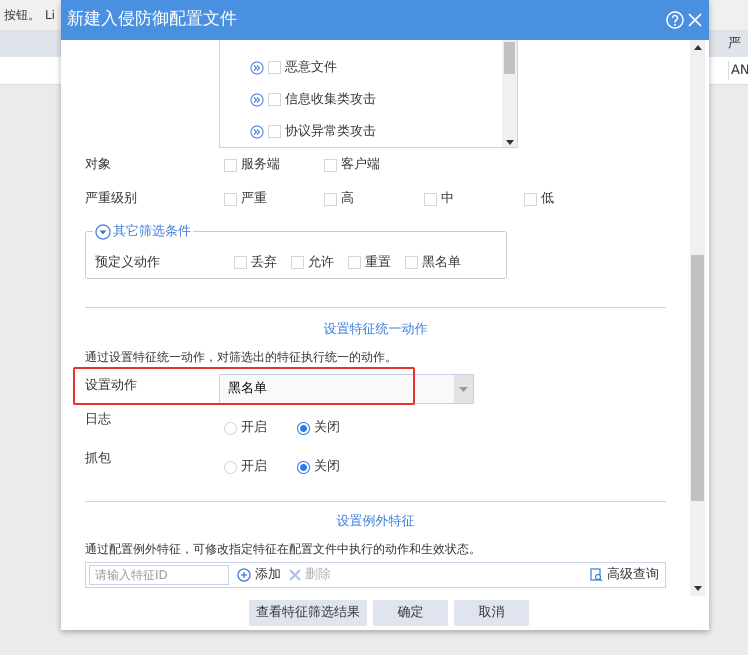 The image size is (748, 655). Describe the element at coordinates (375, 330) in the screenshot. I see `section-heading: 设置特征统一动作` at that location.